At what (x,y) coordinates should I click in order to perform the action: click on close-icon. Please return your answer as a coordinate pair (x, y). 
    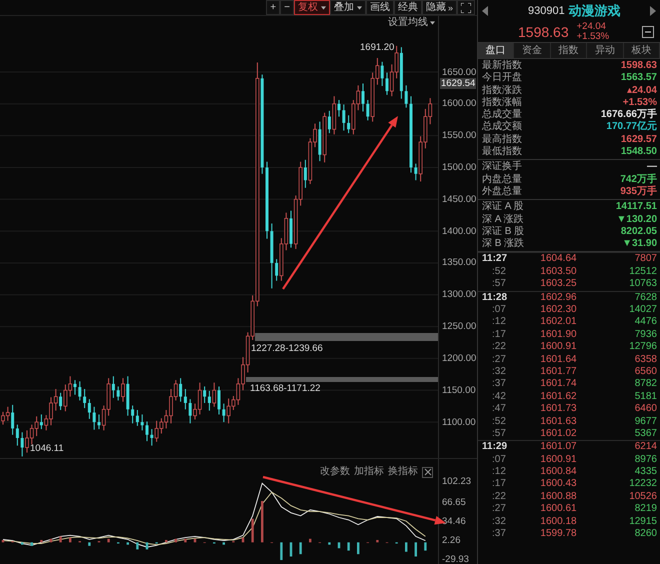
    Looking at the image, I should click on (427, 472).